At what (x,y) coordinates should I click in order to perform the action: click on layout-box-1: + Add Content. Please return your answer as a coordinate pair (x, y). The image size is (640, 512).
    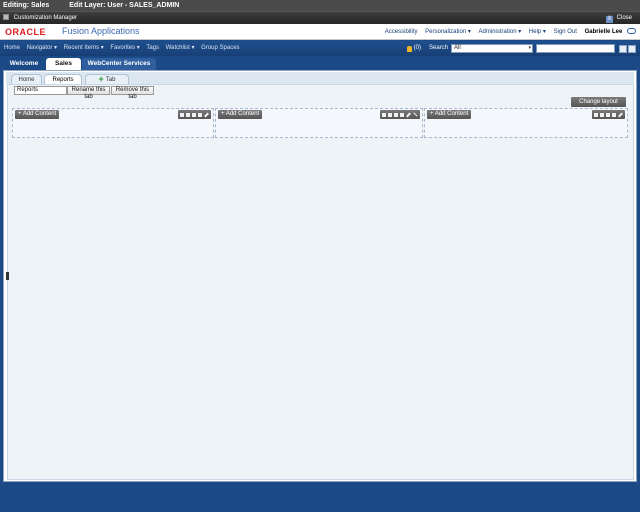
    Looking at the image, I should click on (113, 123).